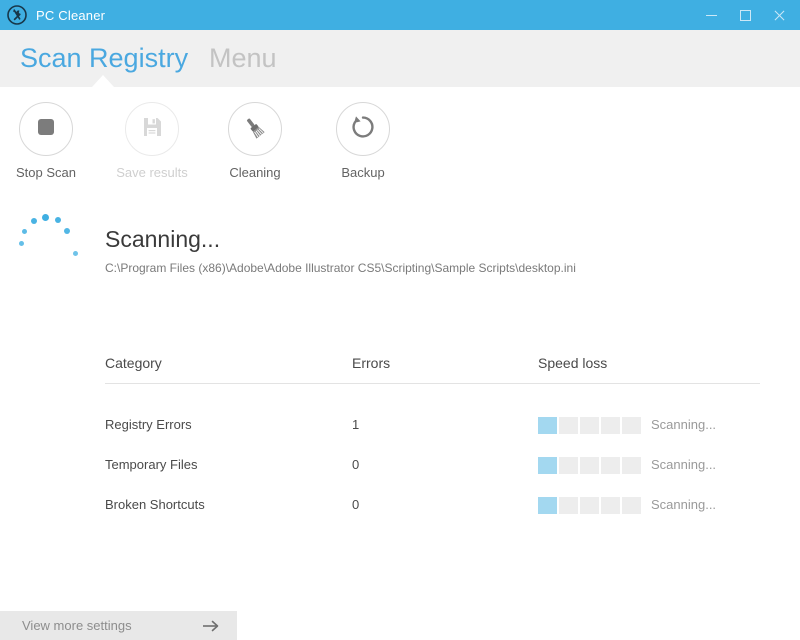 The image size is (800, 640). I want to click on restore-arrow-icon, so click(363, 129).